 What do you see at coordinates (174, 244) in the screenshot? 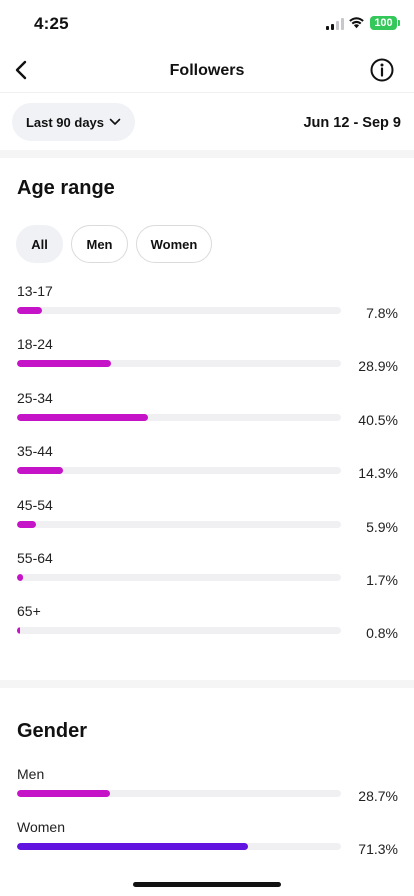
I see `tab-women: Women` at bounding box center [174, 244].